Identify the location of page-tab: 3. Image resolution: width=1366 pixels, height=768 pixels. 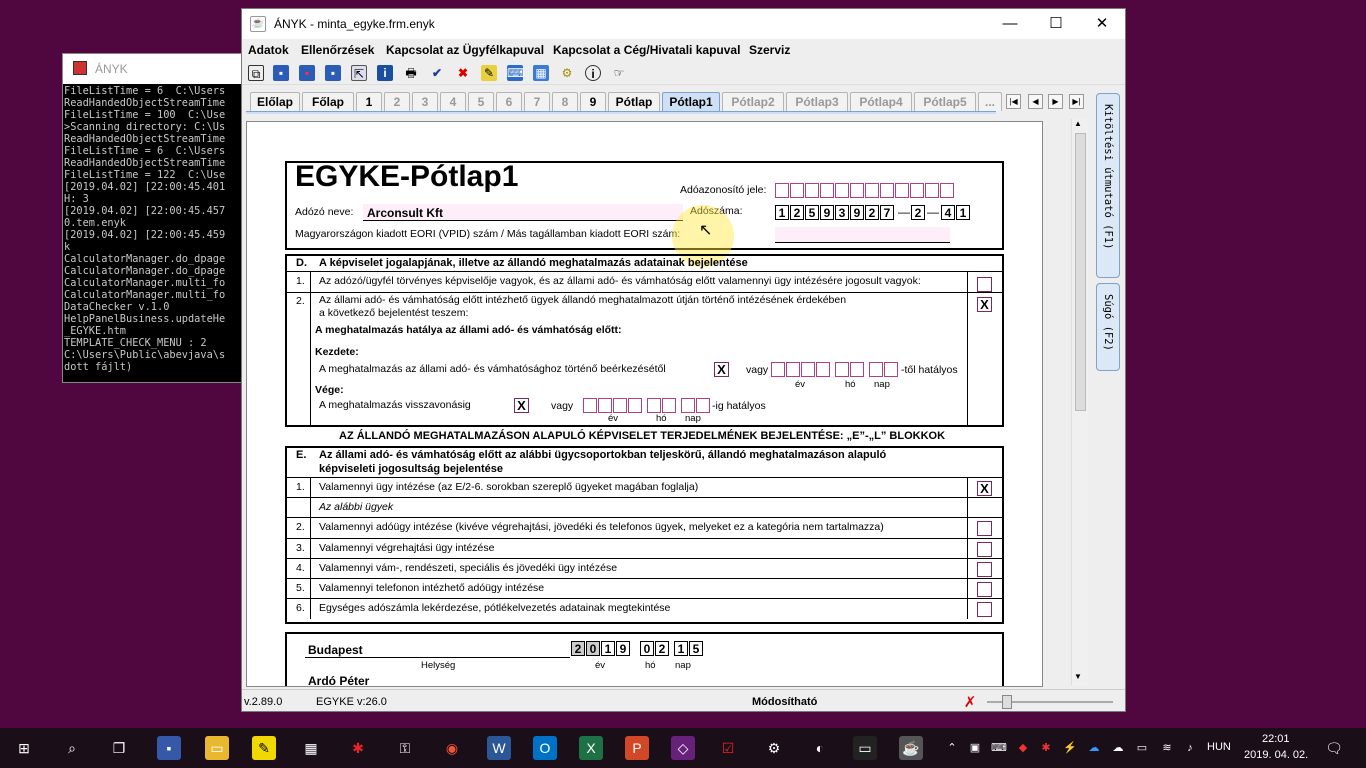
(425, 101).